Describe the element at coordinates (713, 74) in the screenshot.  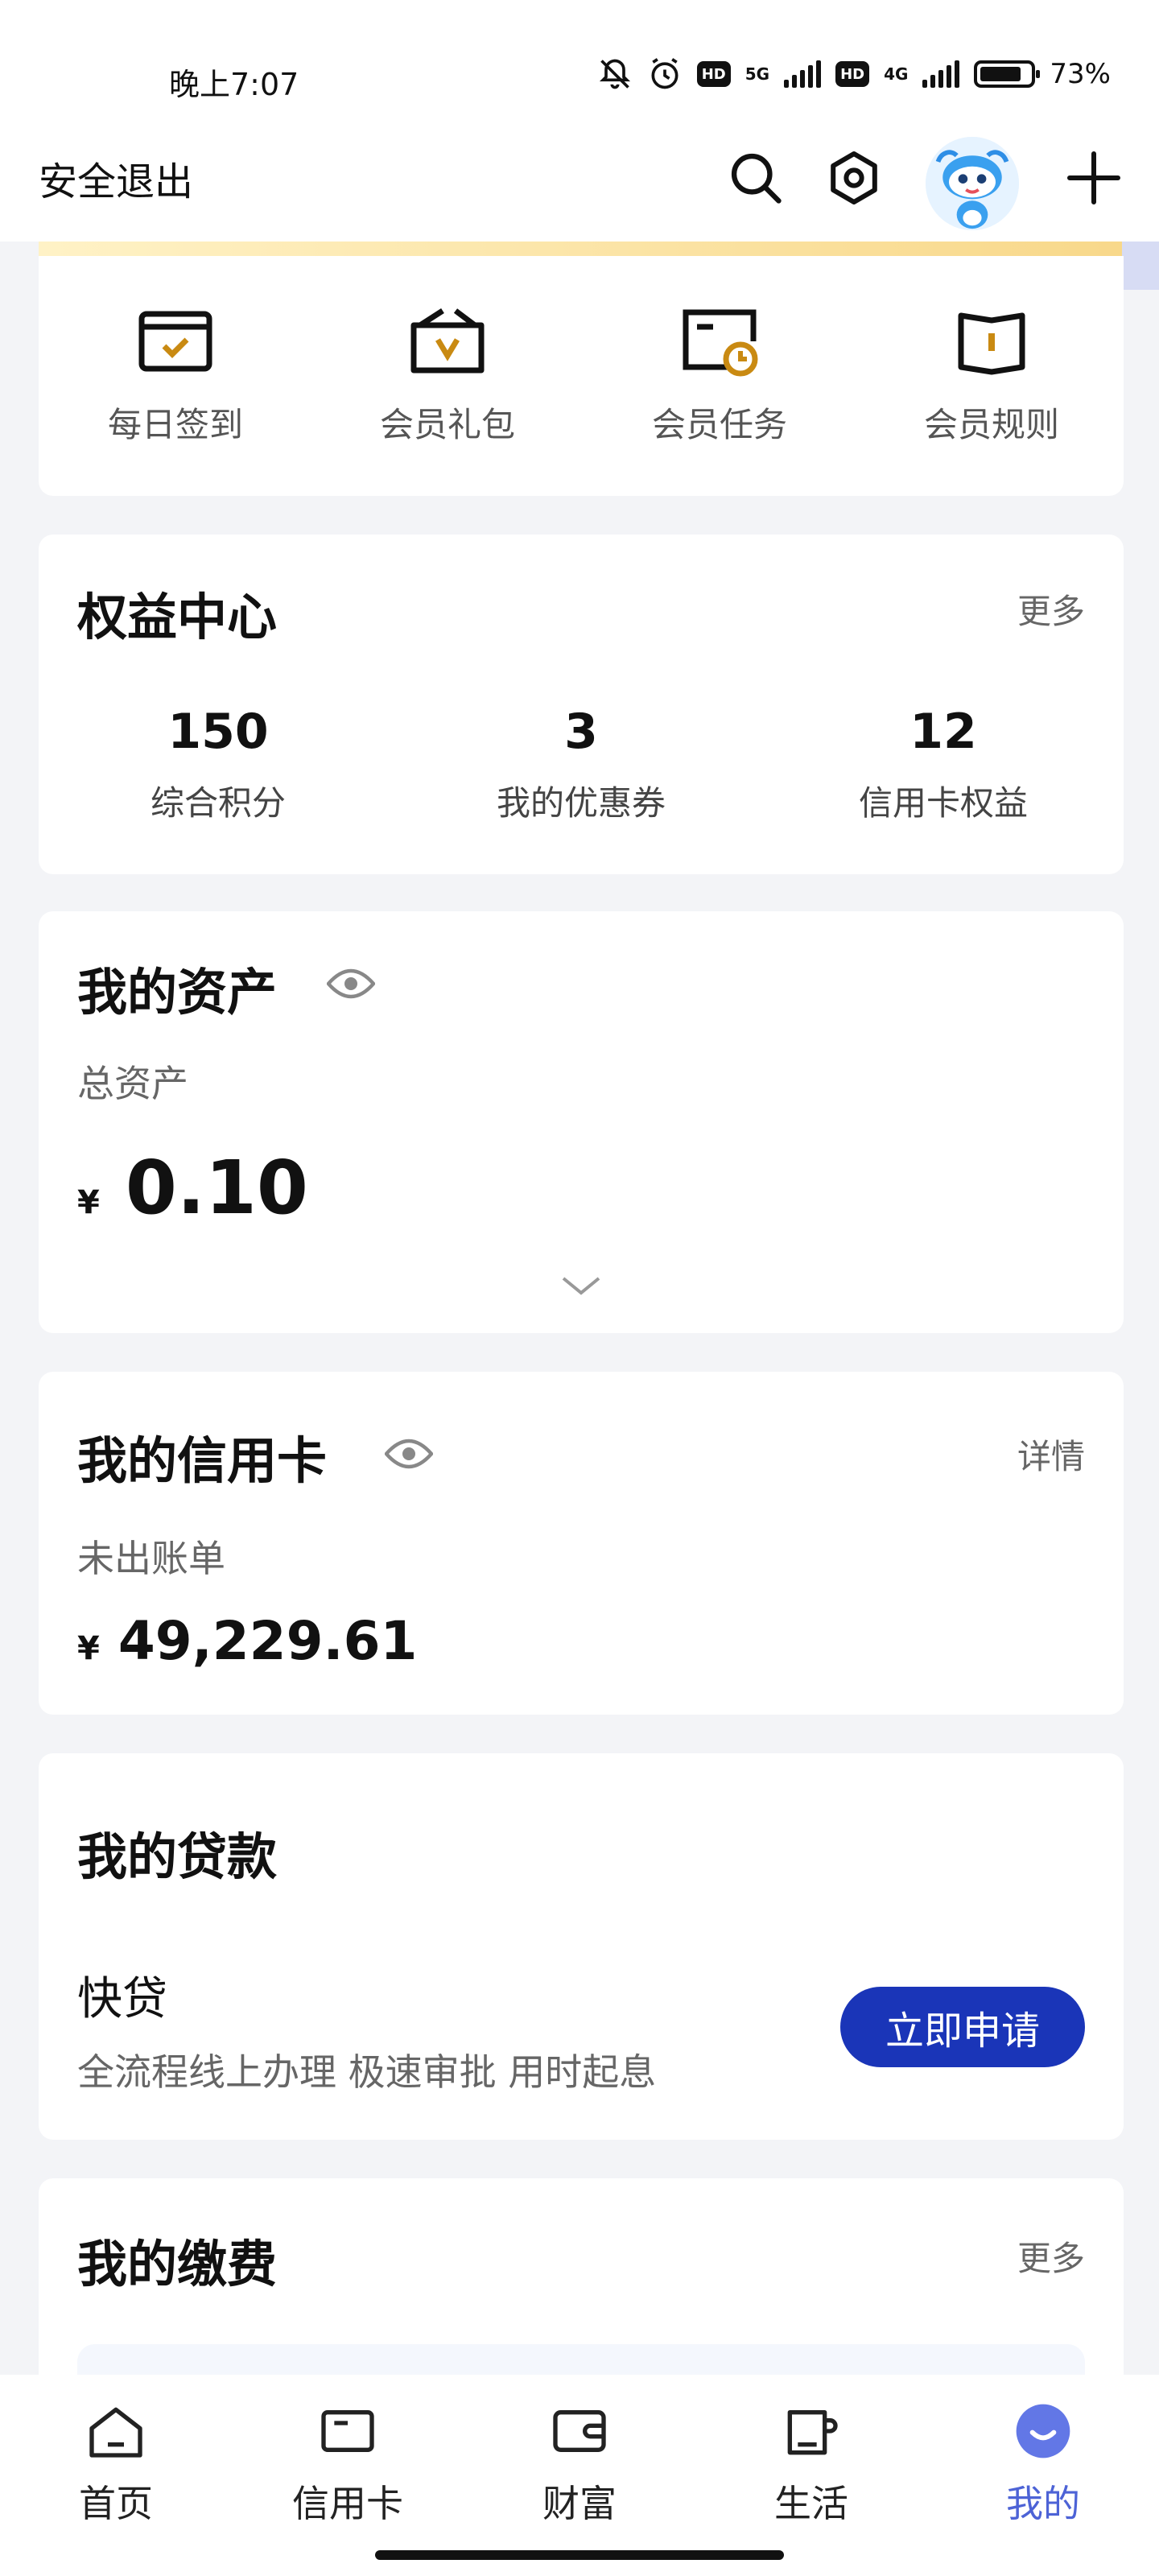
I see `hd-badge: HD` at that location.